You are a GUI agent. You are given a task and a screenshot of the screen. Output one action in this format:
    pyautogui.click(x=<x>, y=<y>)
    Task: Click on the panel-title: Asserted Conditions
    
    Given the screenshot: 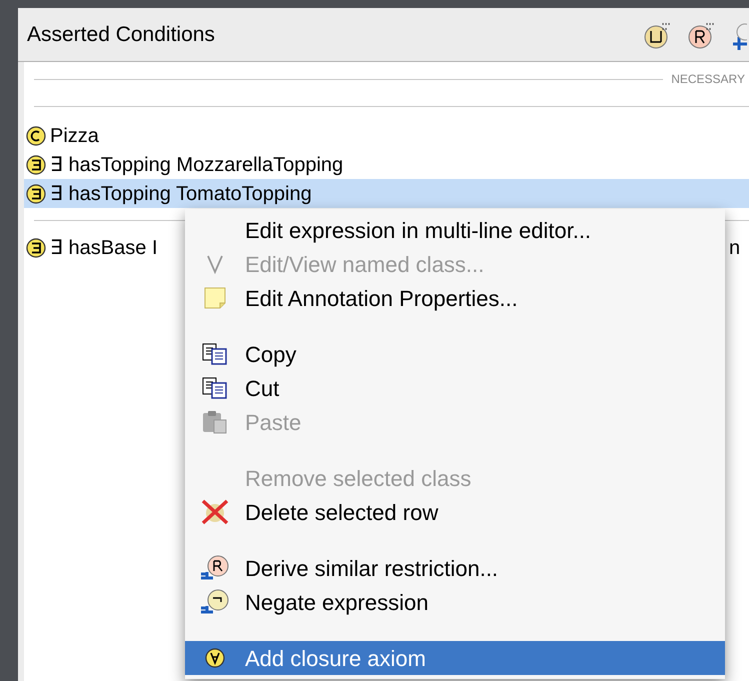 What is the action you would take?
    pyautogui.click(x=121, y=35)
    